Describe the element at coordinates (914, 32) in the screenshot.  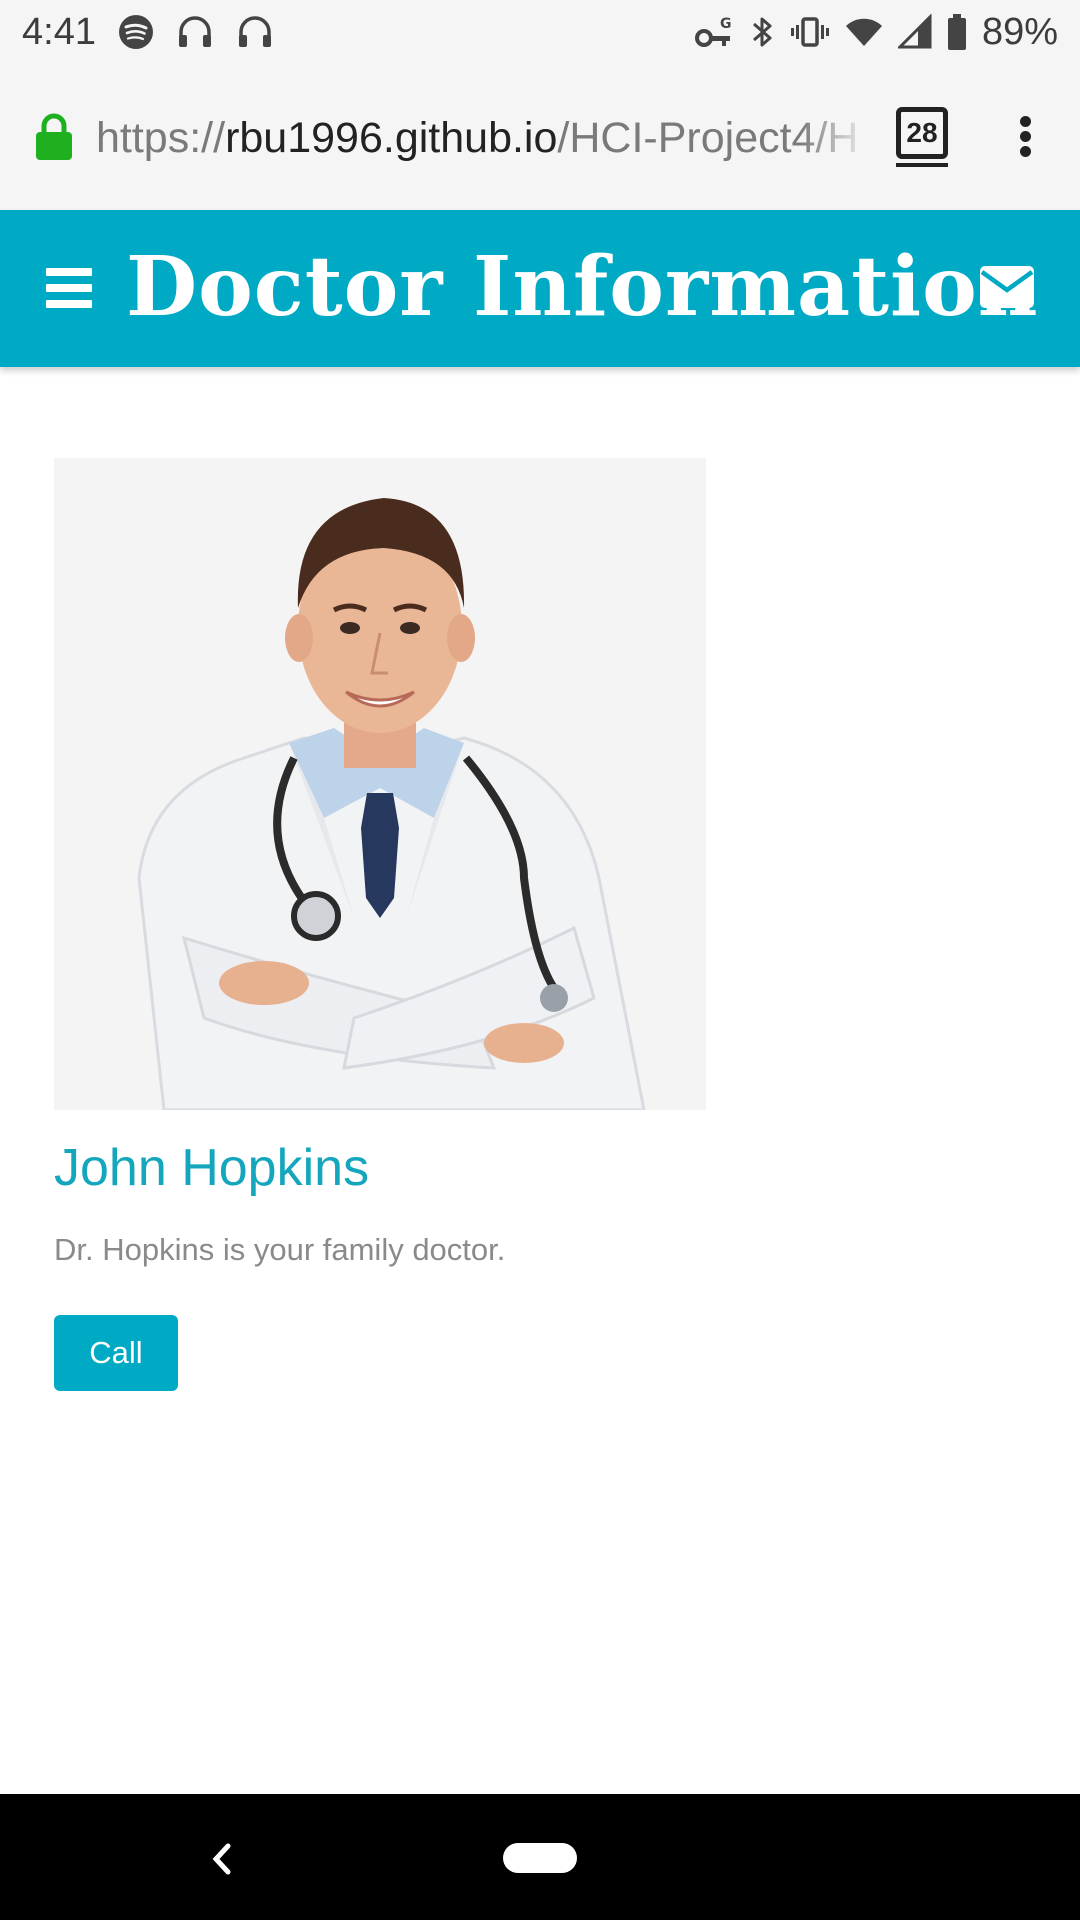
I see `cell-signal-icon` at that location.